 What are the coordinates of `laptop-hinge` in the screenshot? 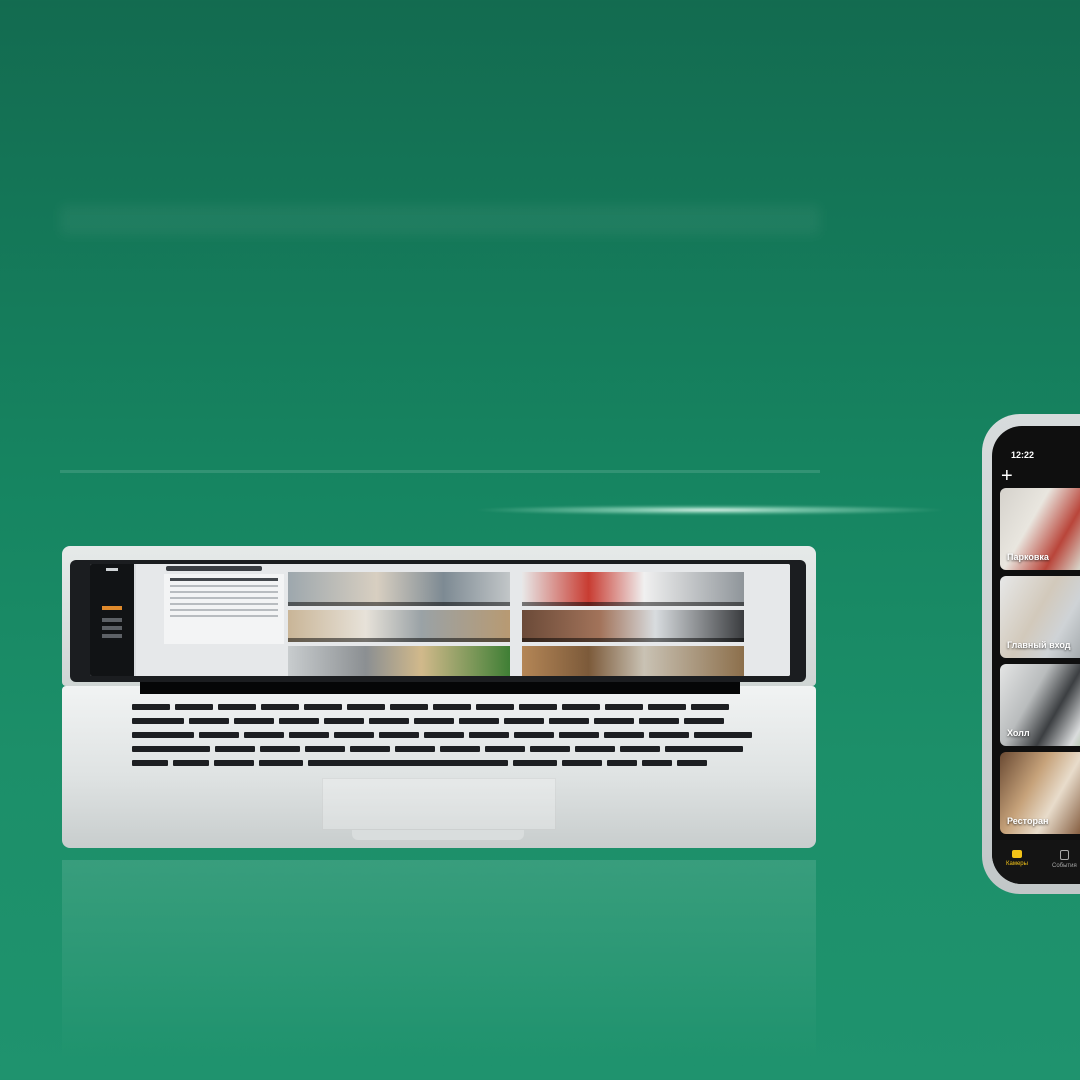 It's located at (440, 688).